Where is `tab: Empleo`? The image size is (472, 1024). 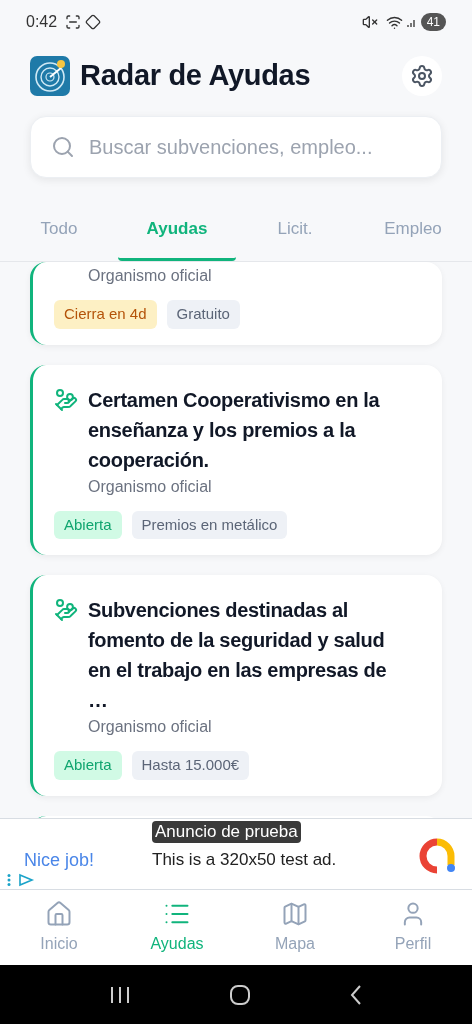
tab: Empleo is located at coordinates (413, 230).